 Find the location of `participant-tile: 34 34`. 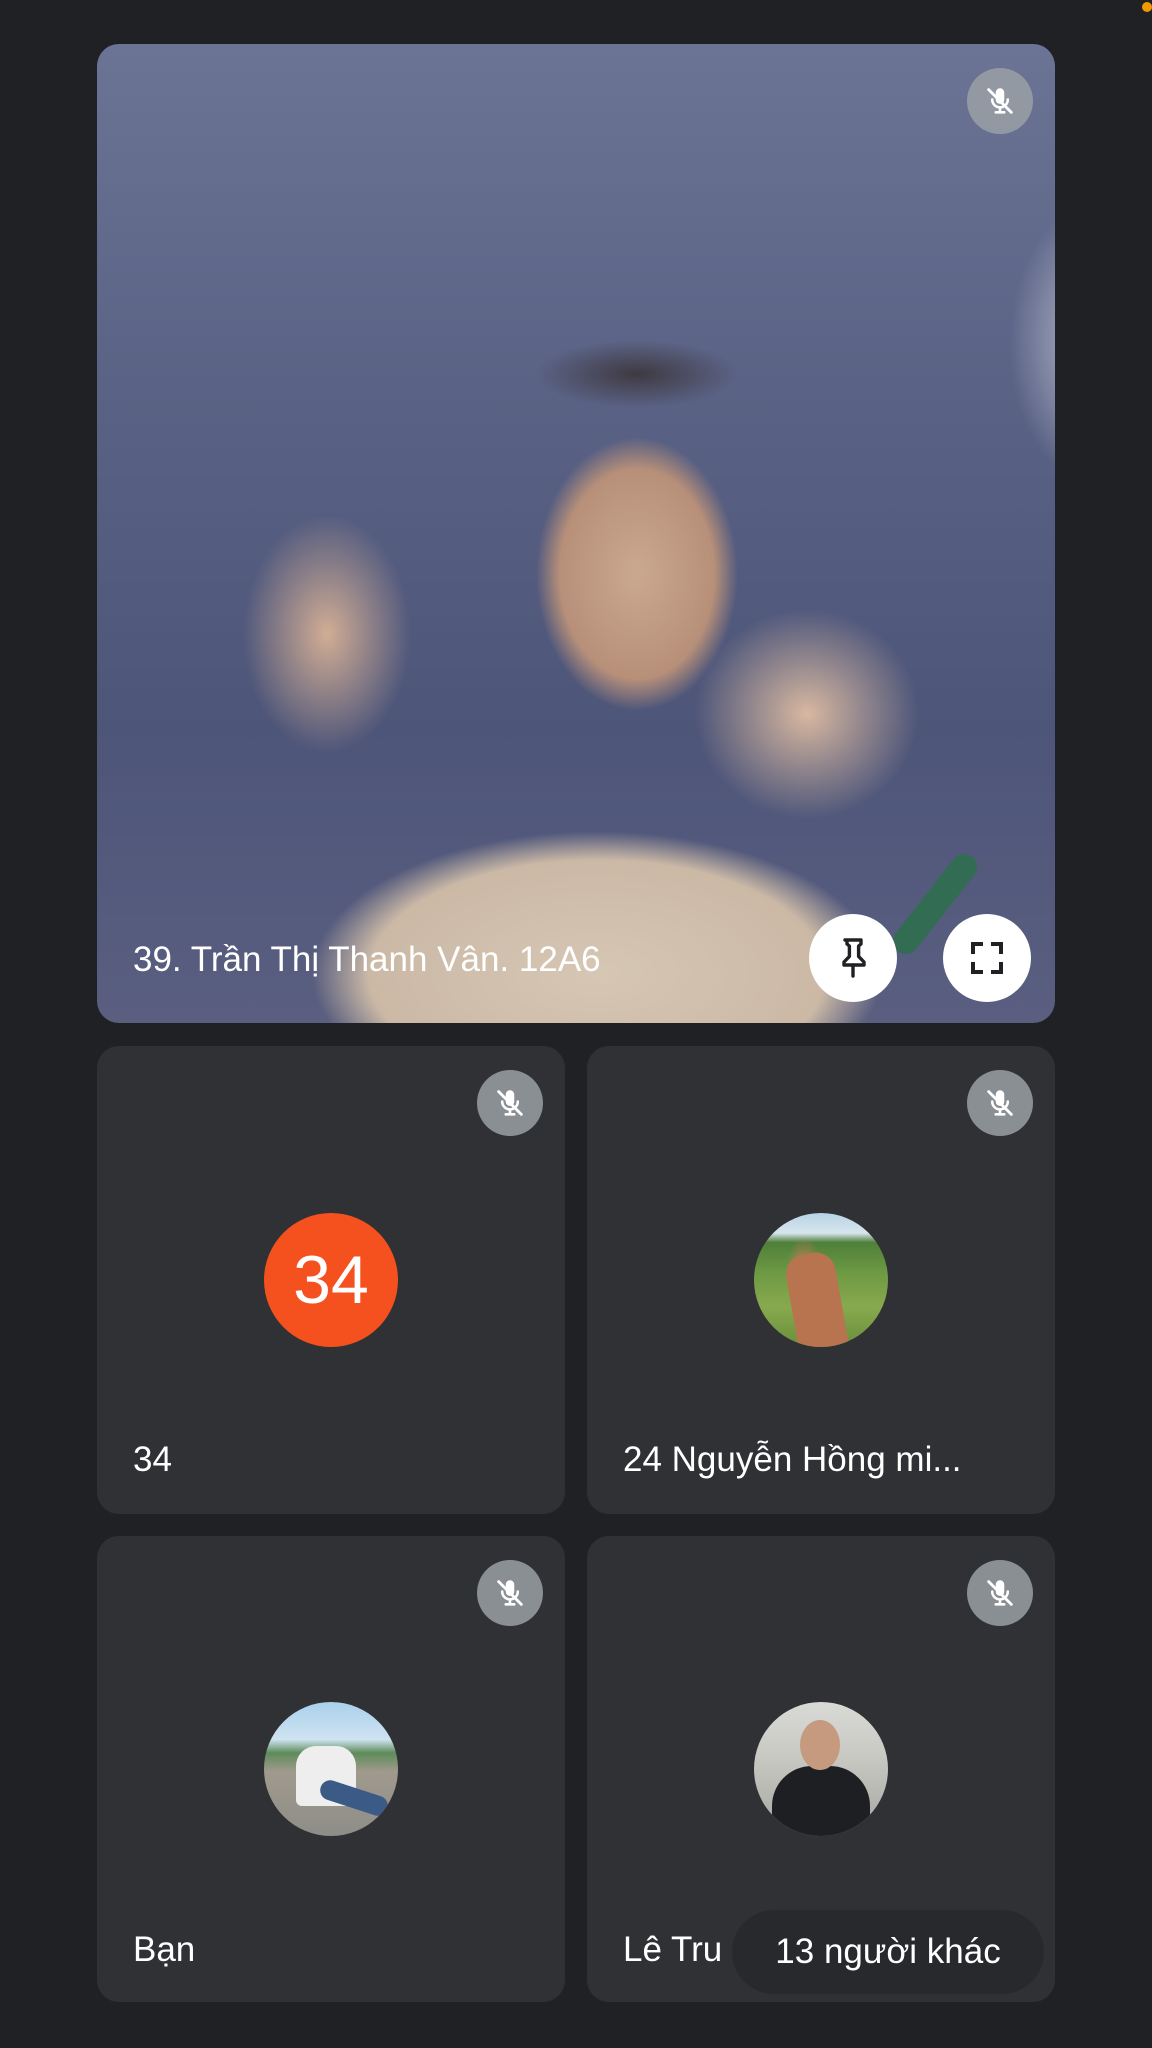

participant-tile: 34 34 is located at coordinates (331, 1280).